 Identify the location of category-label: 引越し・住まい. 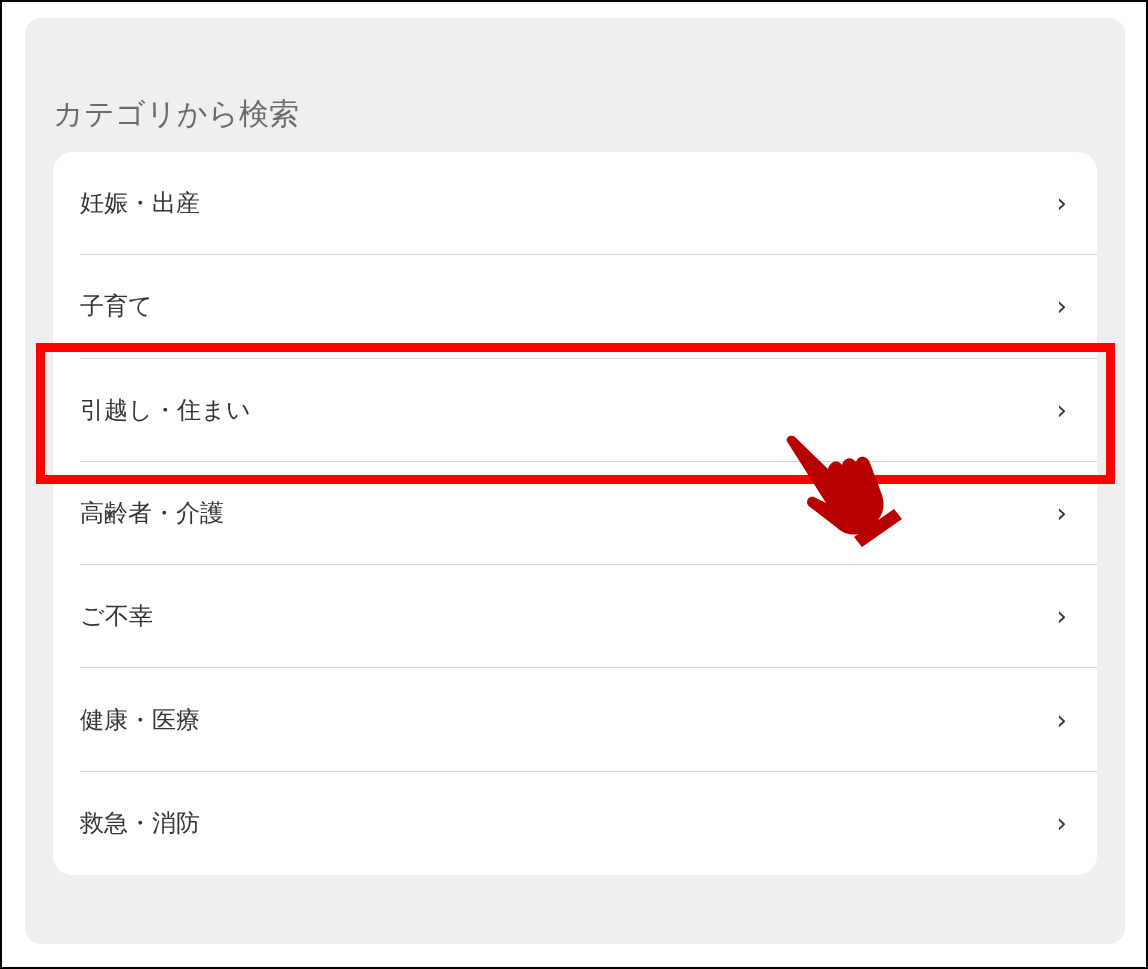
(568, 409).